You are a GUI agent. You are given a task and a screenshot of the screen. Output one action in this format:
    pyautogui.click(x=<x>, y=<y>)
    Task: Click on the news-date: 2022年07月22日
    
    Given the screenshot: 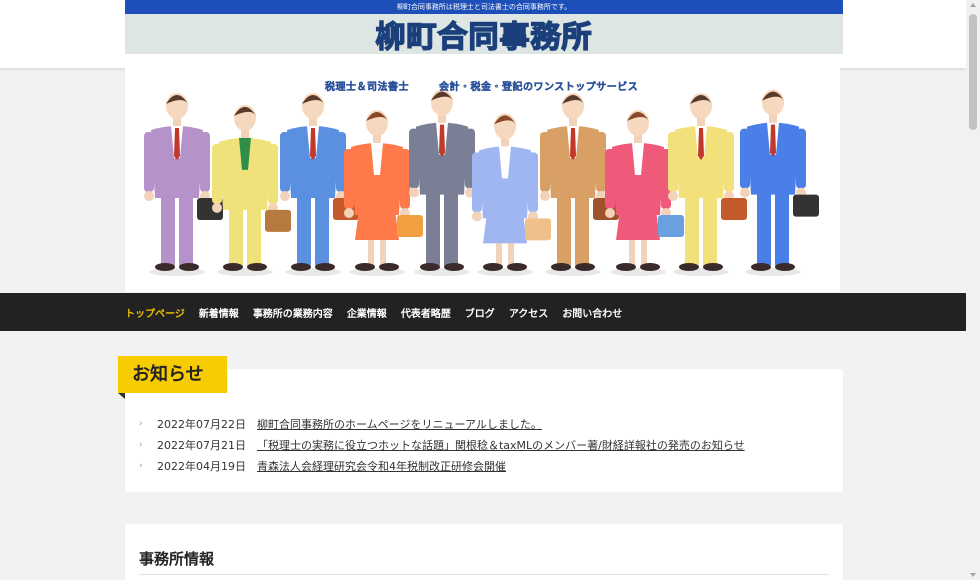 What is the action you would take?
    pyautogui.click(x=201, y=424)
    